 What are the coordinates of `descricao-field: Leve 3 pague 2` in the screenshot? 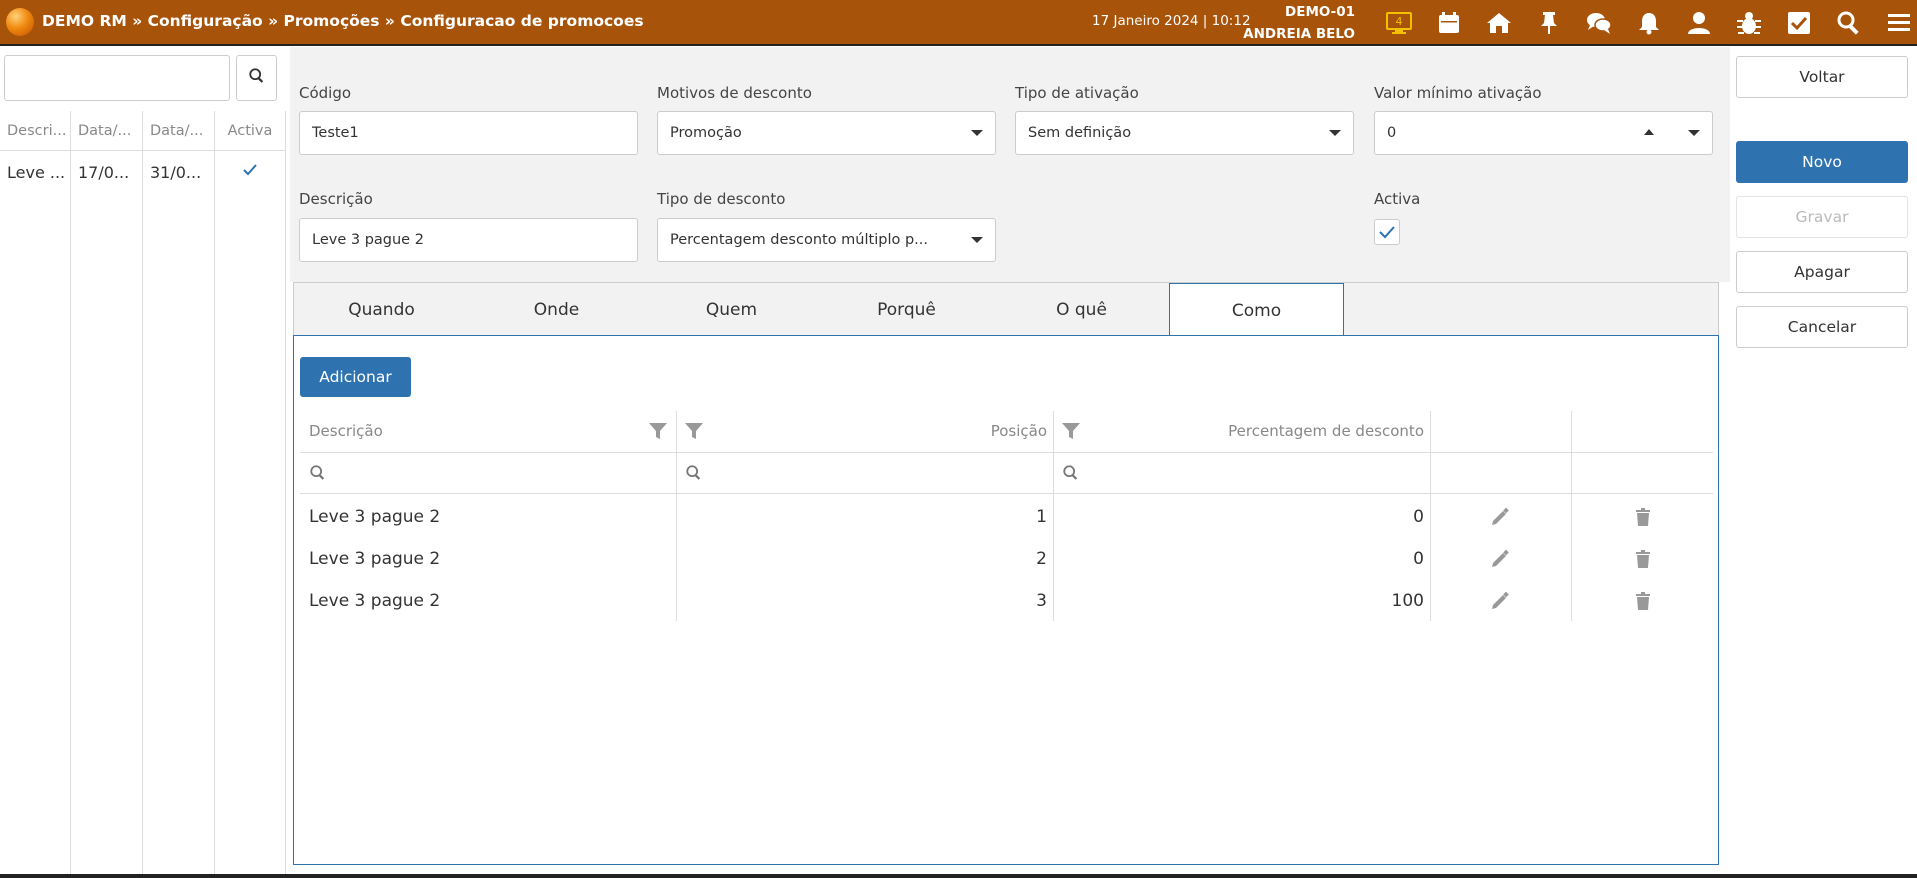 It's located at (468, 240).